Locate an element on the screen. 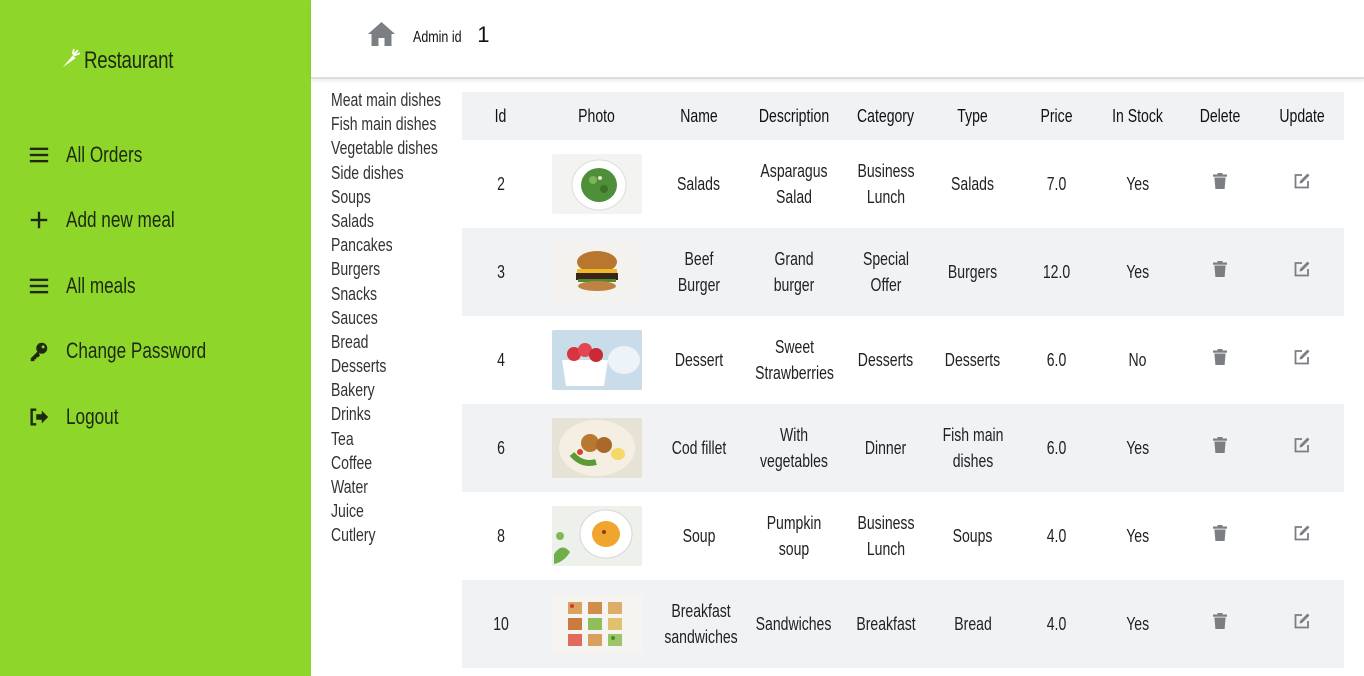  cell-id: 8 is located at coordinates (501, 536).